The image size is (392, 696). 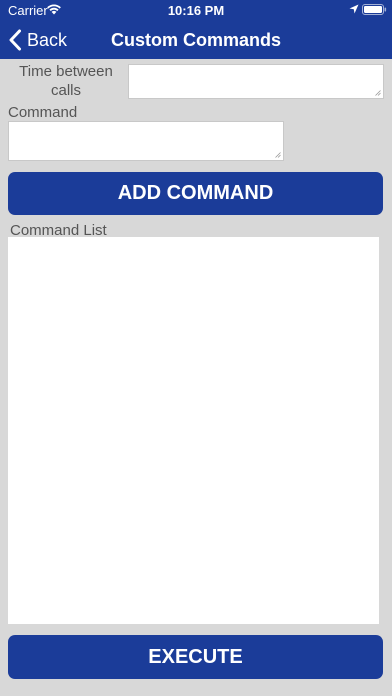 I want to click on time-between-calls-label: Time between calls, so click(x=66, y=81).